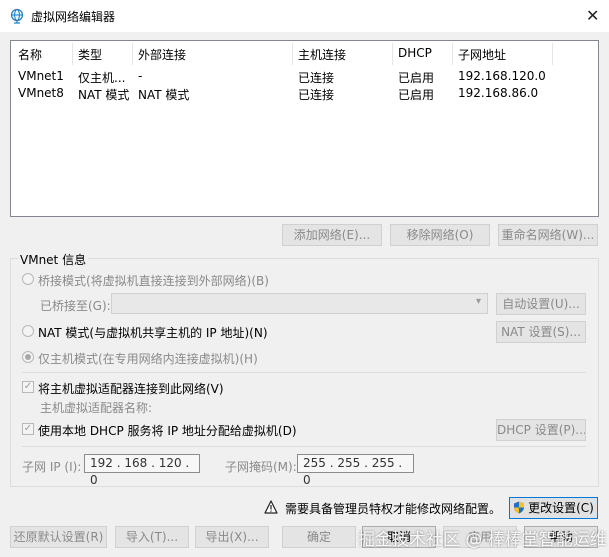  What do you see at coordinates (561, 508) in the screenshot?
I see `change-settings-label: 更改设置(C)` at bounding box center [561, 508].